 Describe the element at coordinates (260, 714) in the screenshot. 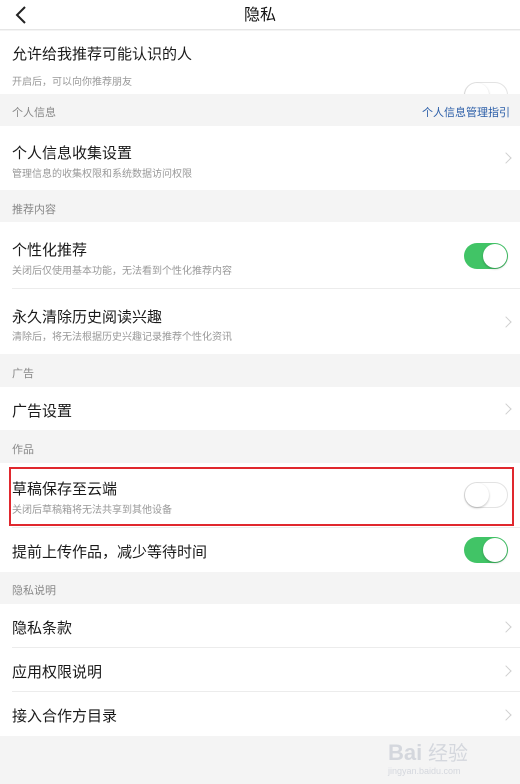

I see `partner-list-row: 接入合作方目录` at that location.